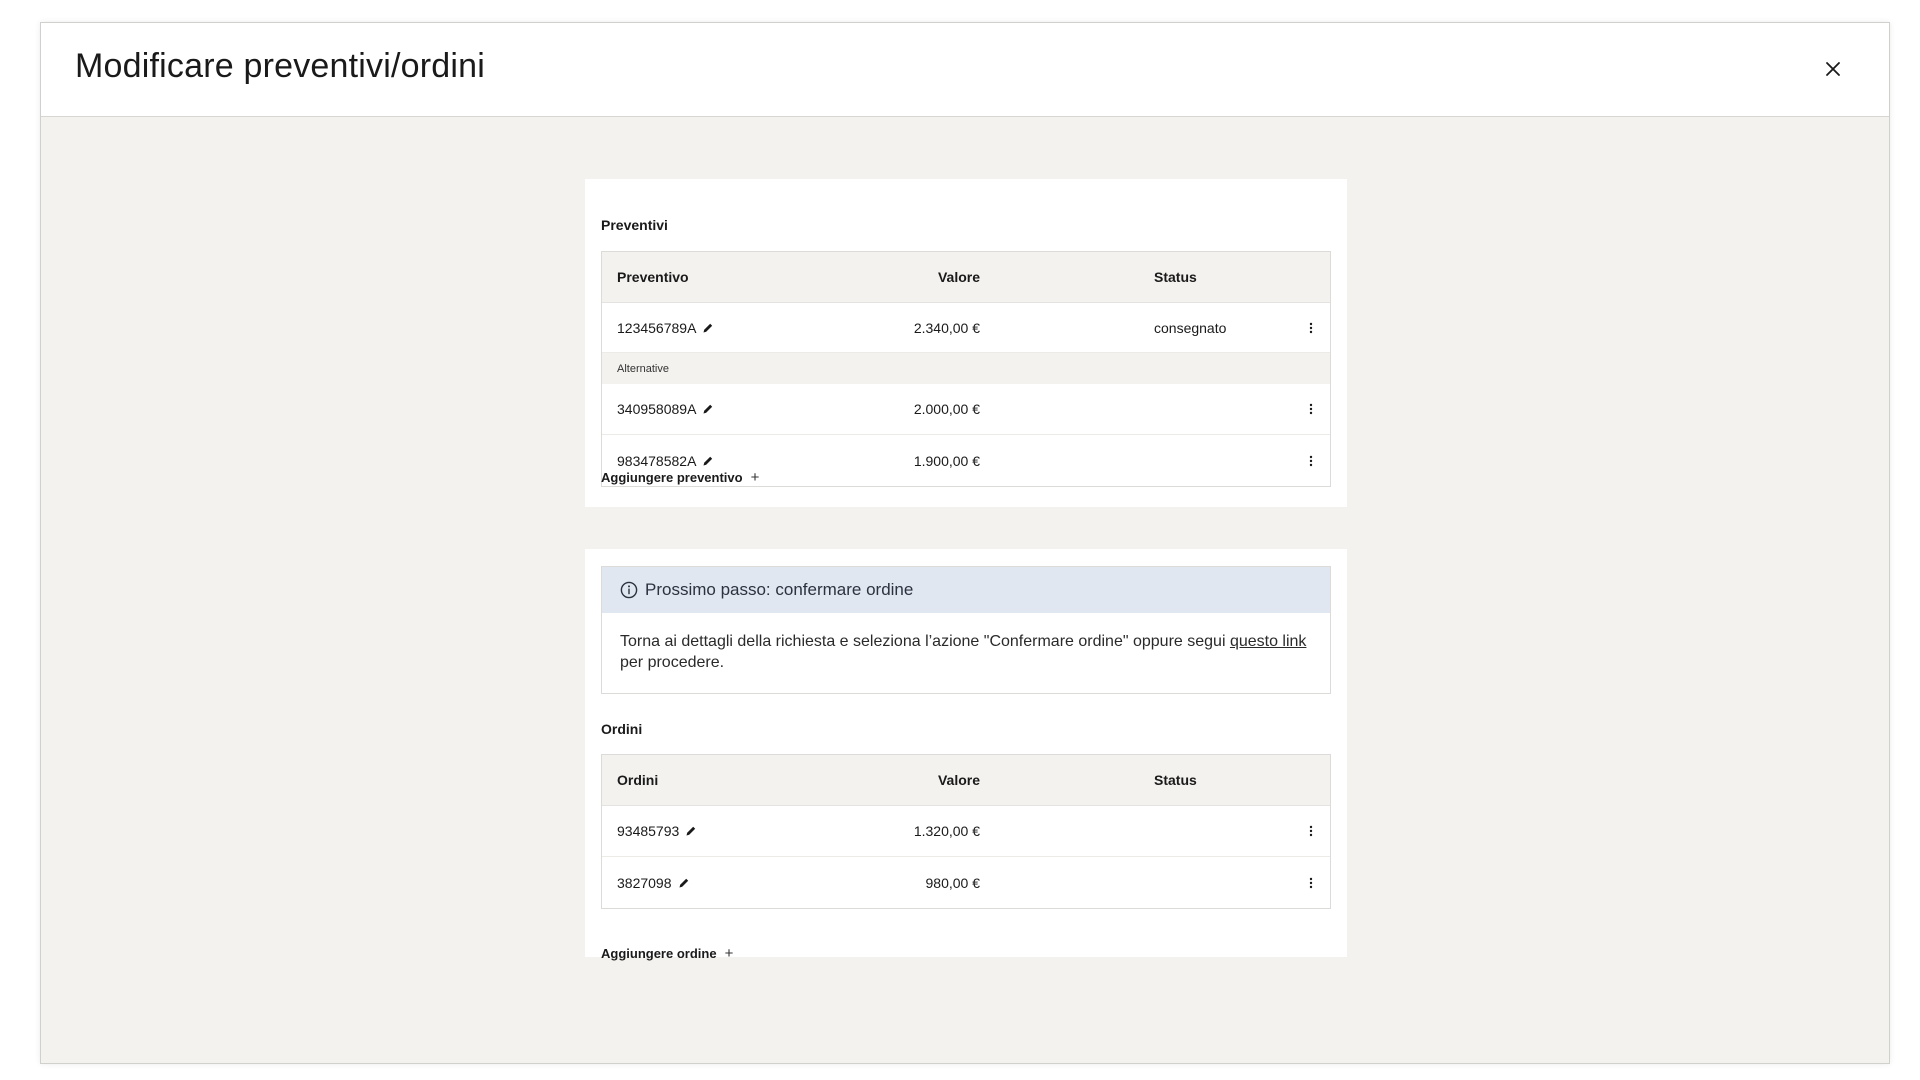 This screenshot has width=1920, height=1080. Describe the element at coordinates (657, 460) in the screenshot. I see `quote-id: 983478582A` at that location.